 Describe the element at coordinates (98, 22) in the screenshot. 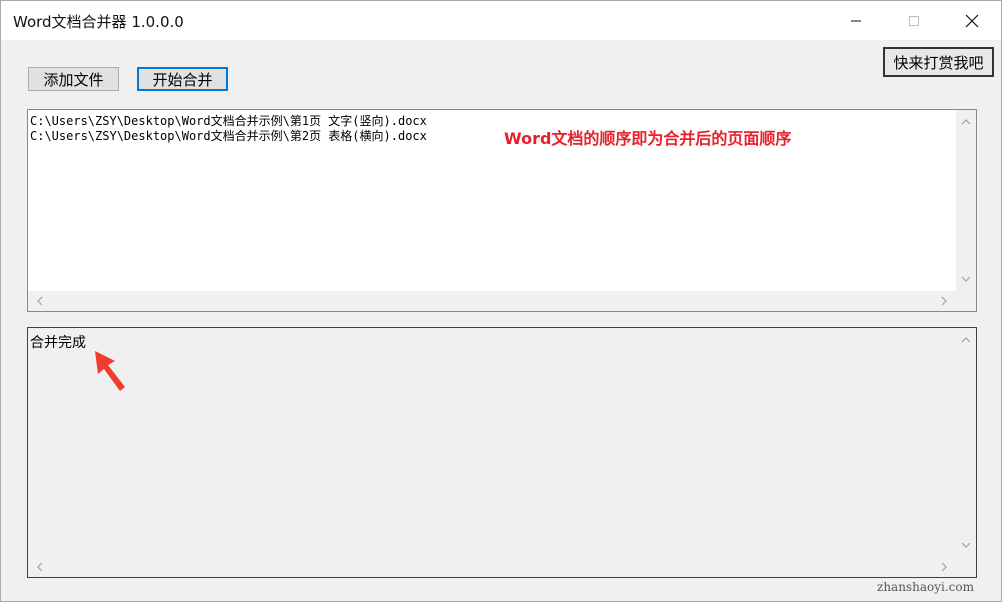

I see `window-title: Word文档合并器 1.0.0.0` at that location.